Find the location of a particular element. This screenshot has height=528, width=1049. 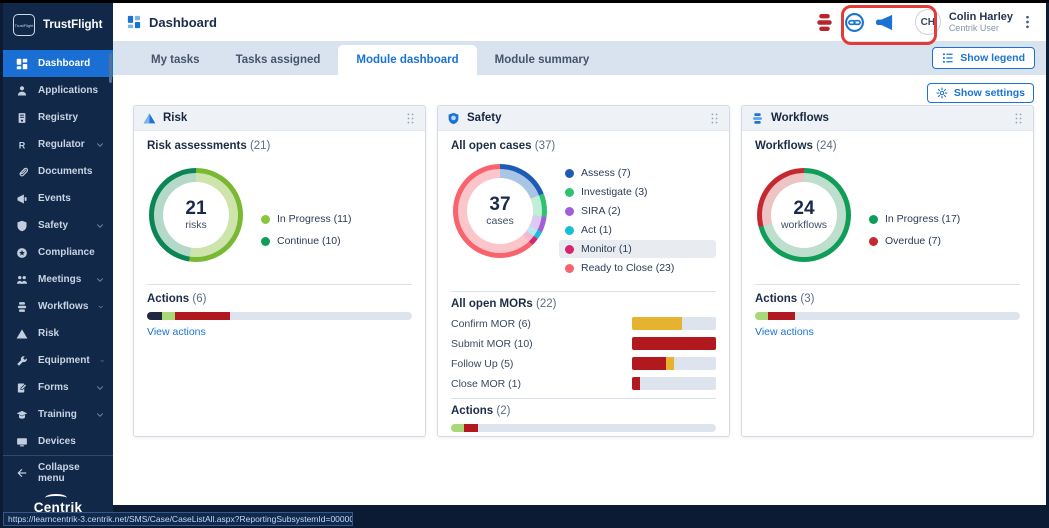

sidebar-item-label: Compliance is located at coordinates (66, 252).